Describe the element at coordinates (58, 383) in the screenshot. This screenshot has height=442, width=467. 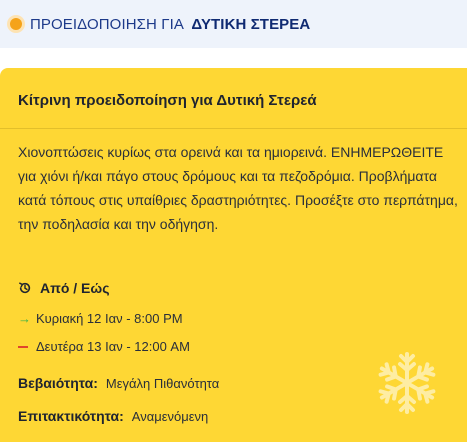
I see `certainty-label: Βεβαιότητα:` at that location.